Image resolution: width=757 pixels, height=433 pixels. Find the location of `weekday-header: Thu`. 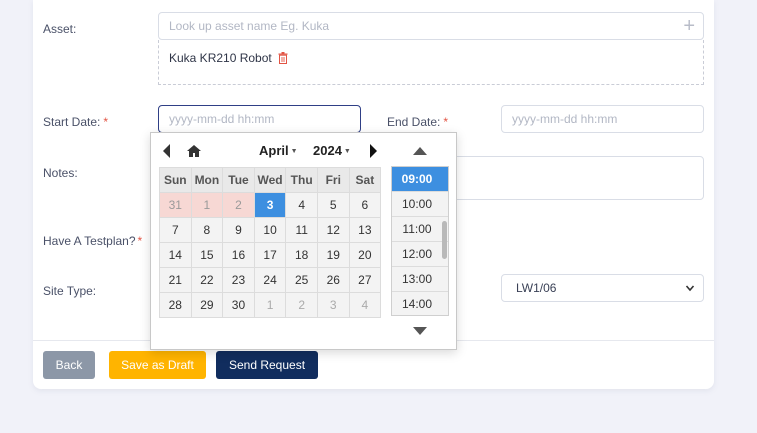

weekday-header: Thu is located at coordinates (301, 180).